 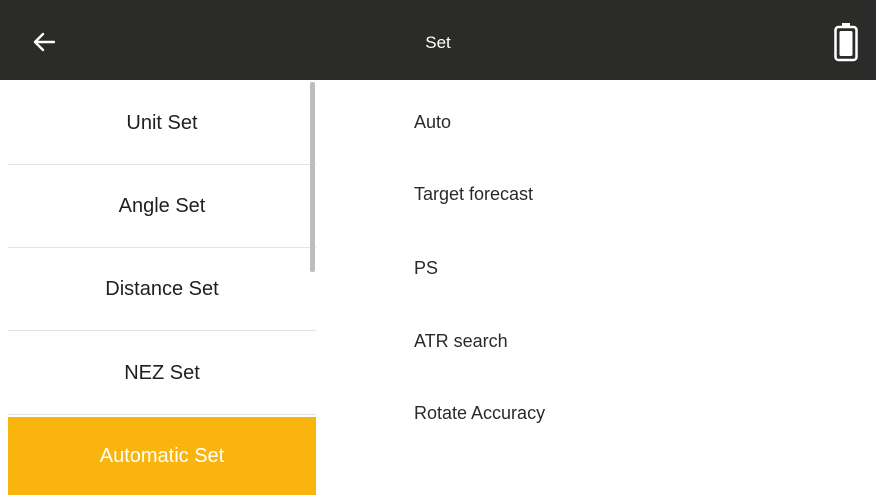 I want to click on sidebar-item-label: Unit Set, so click(x=162, y=122).